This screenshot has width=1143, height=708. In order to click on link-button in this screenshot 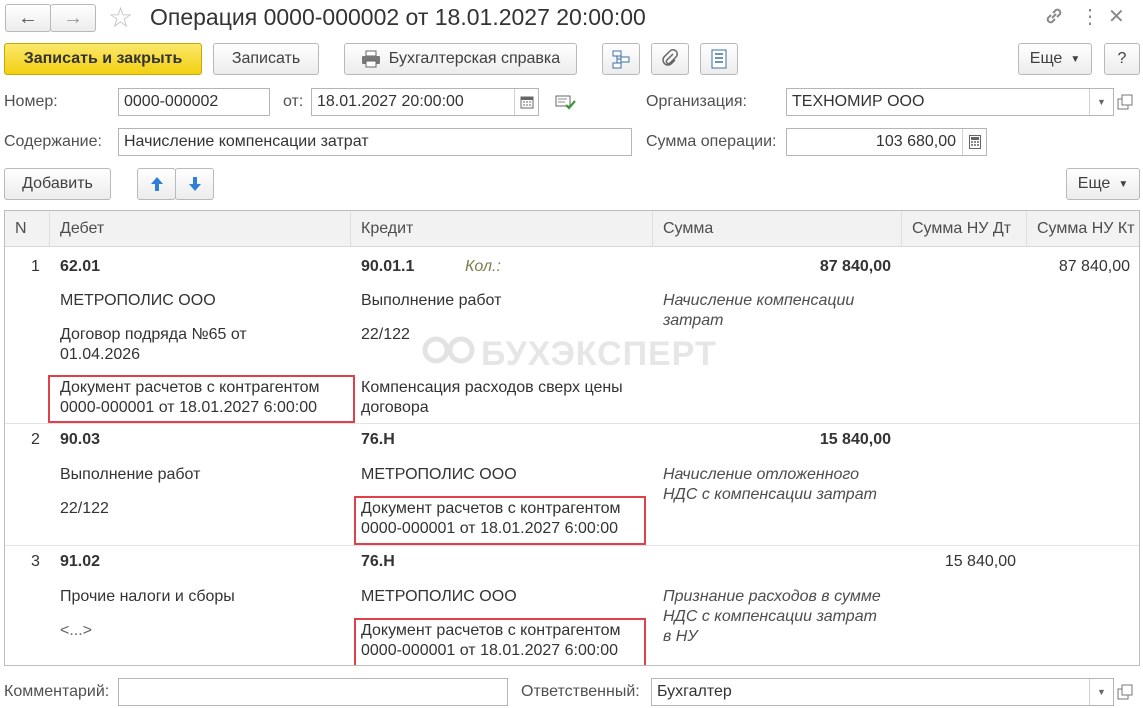, I will do `click(1056, 17)`.